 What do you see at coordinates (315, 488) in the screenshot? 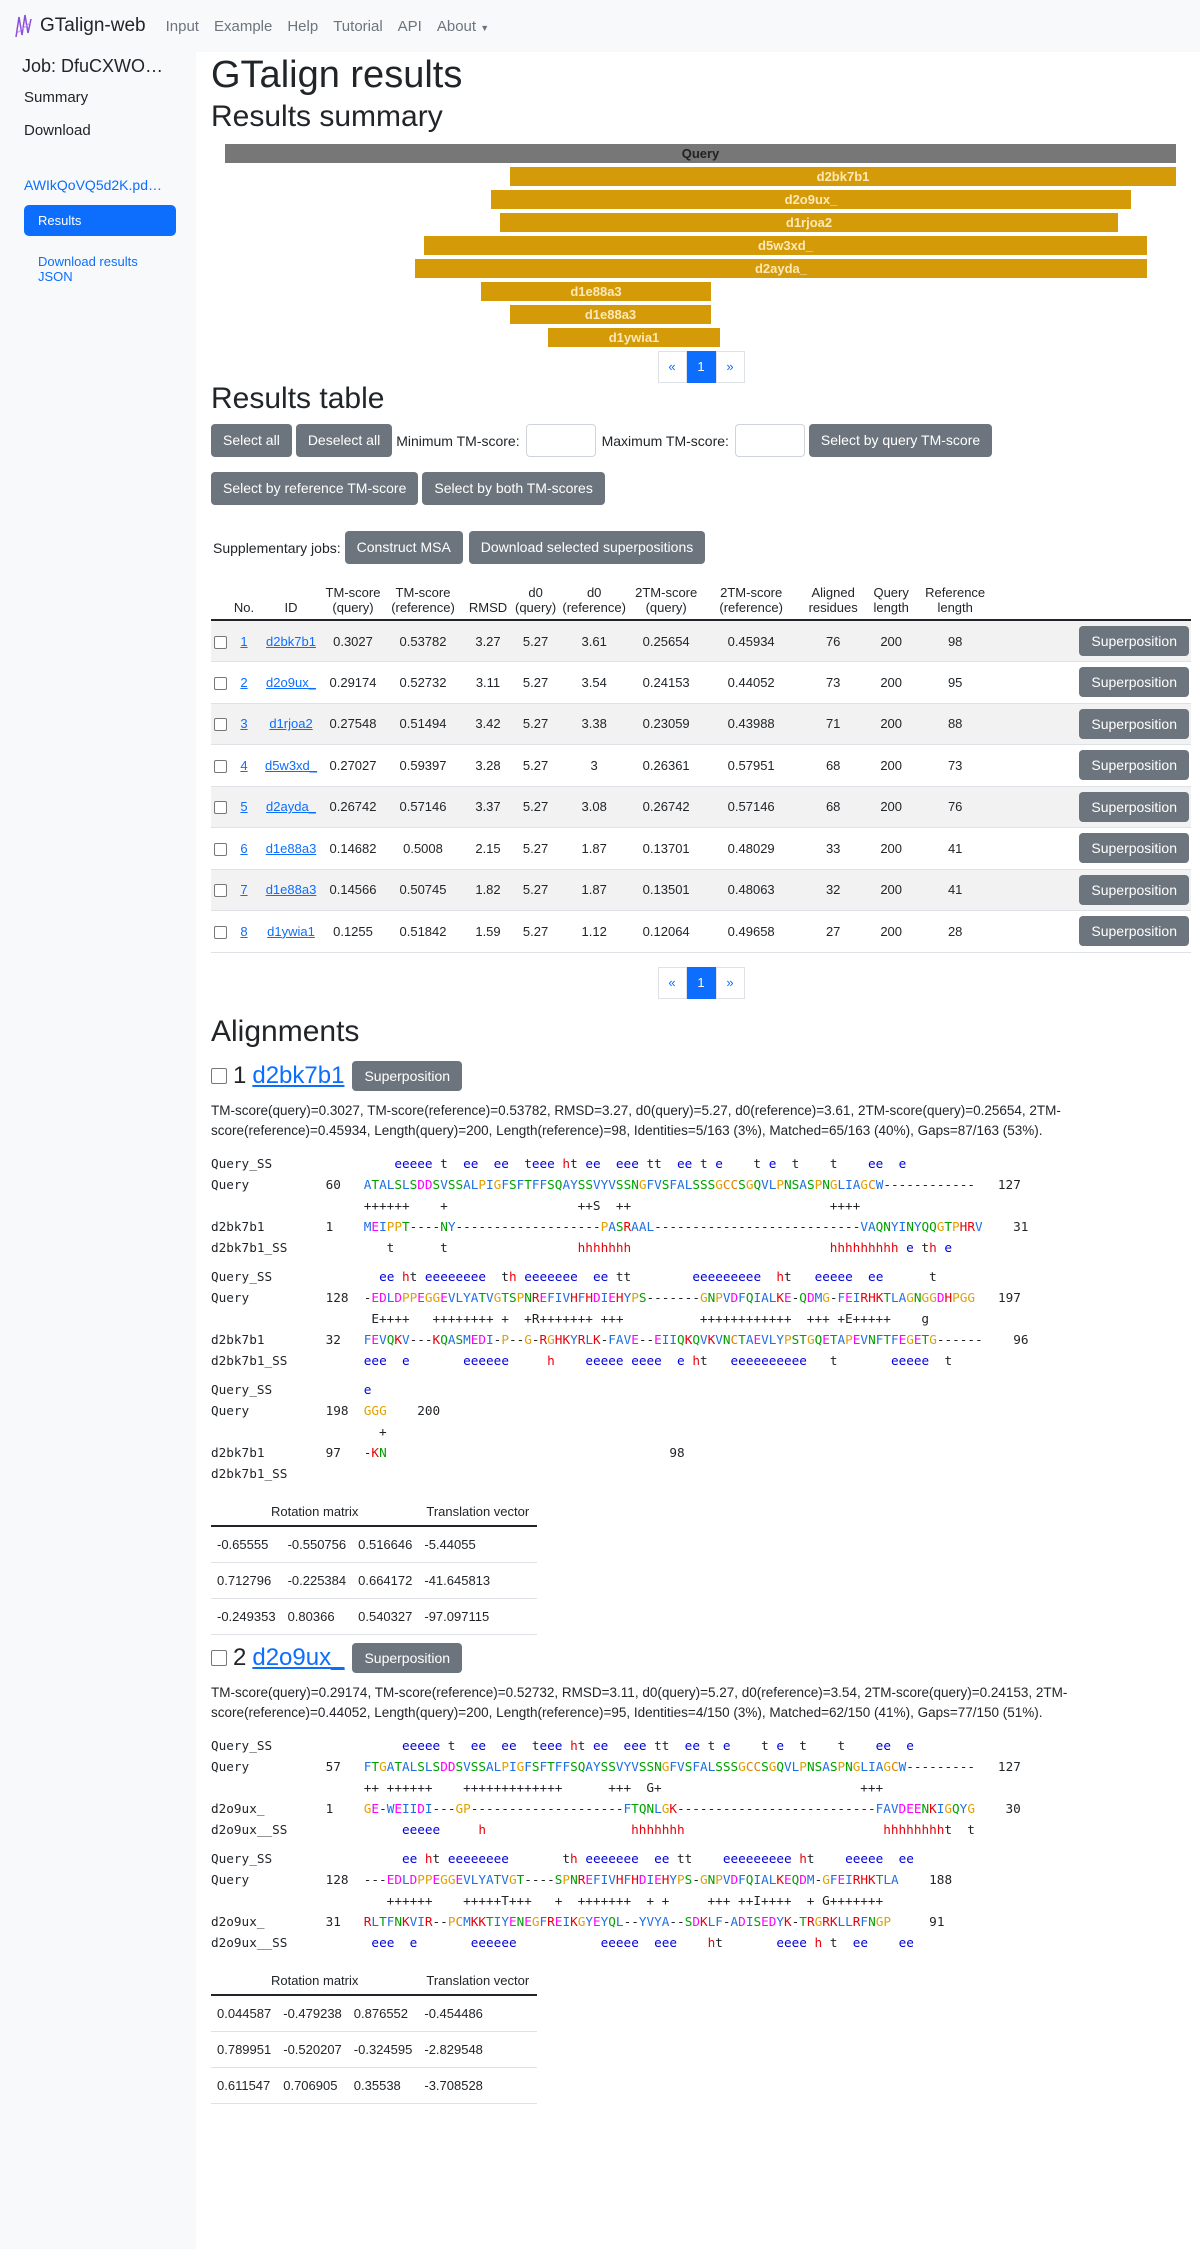
I see `select-by-ref-button: Select by reference TM-score` at bounding box center [315, 488].